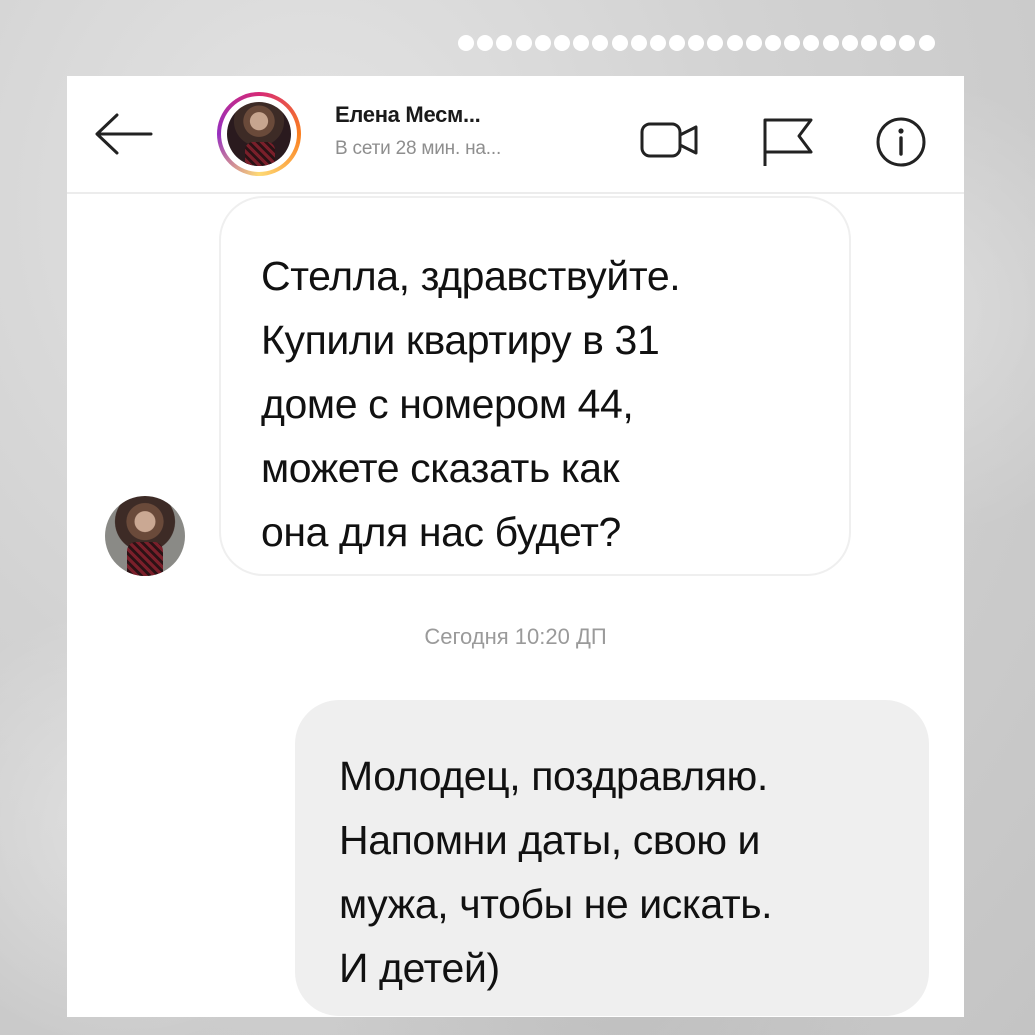  I want to click on flag-icon, so click(789, 144).